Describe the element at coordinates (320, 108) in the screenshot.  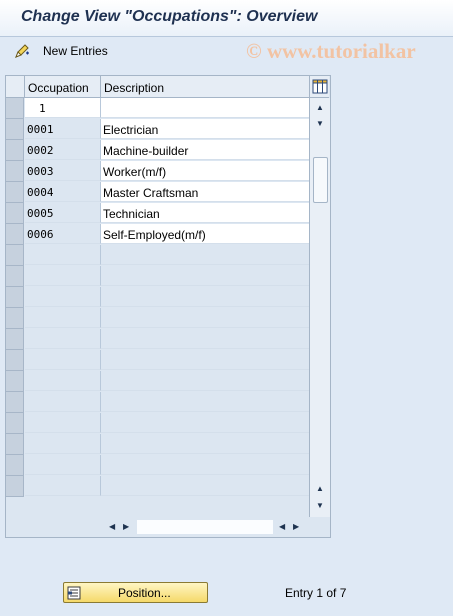
I see `scroll-page-up-icon: ▲` at that location.